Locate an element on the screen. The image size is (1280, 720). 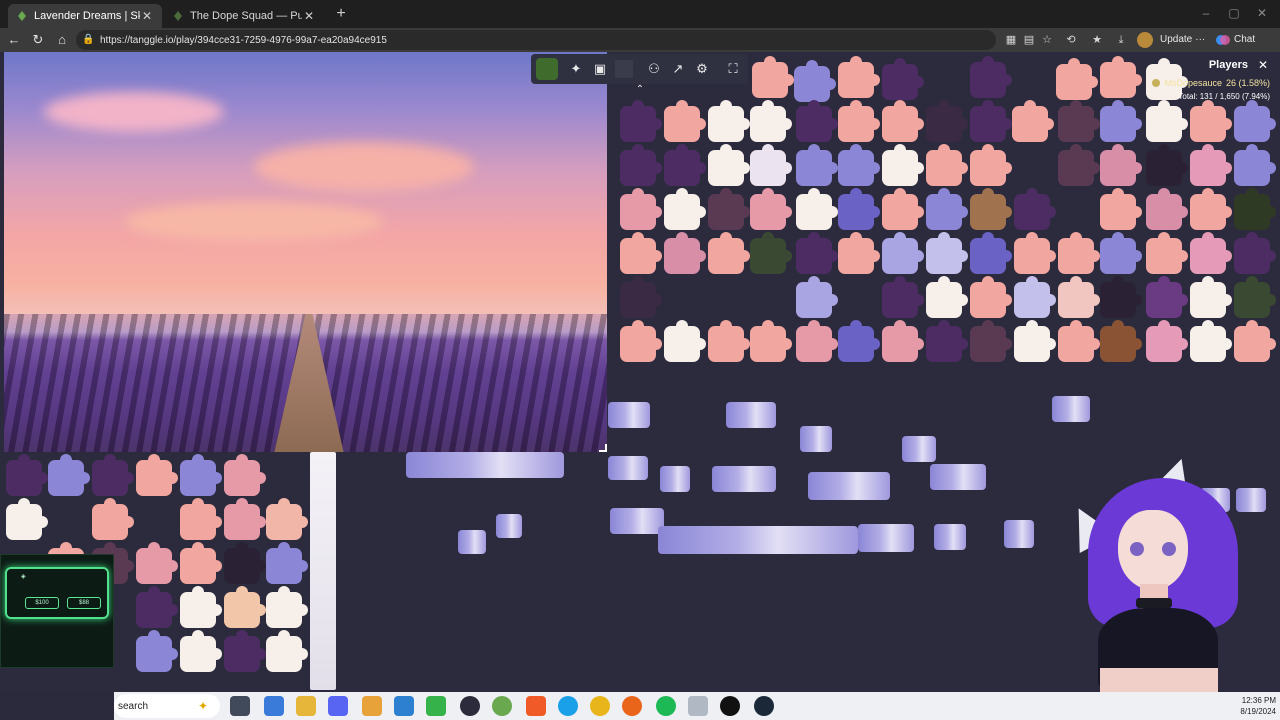
discord-icon is located at coordinates (338, 706).